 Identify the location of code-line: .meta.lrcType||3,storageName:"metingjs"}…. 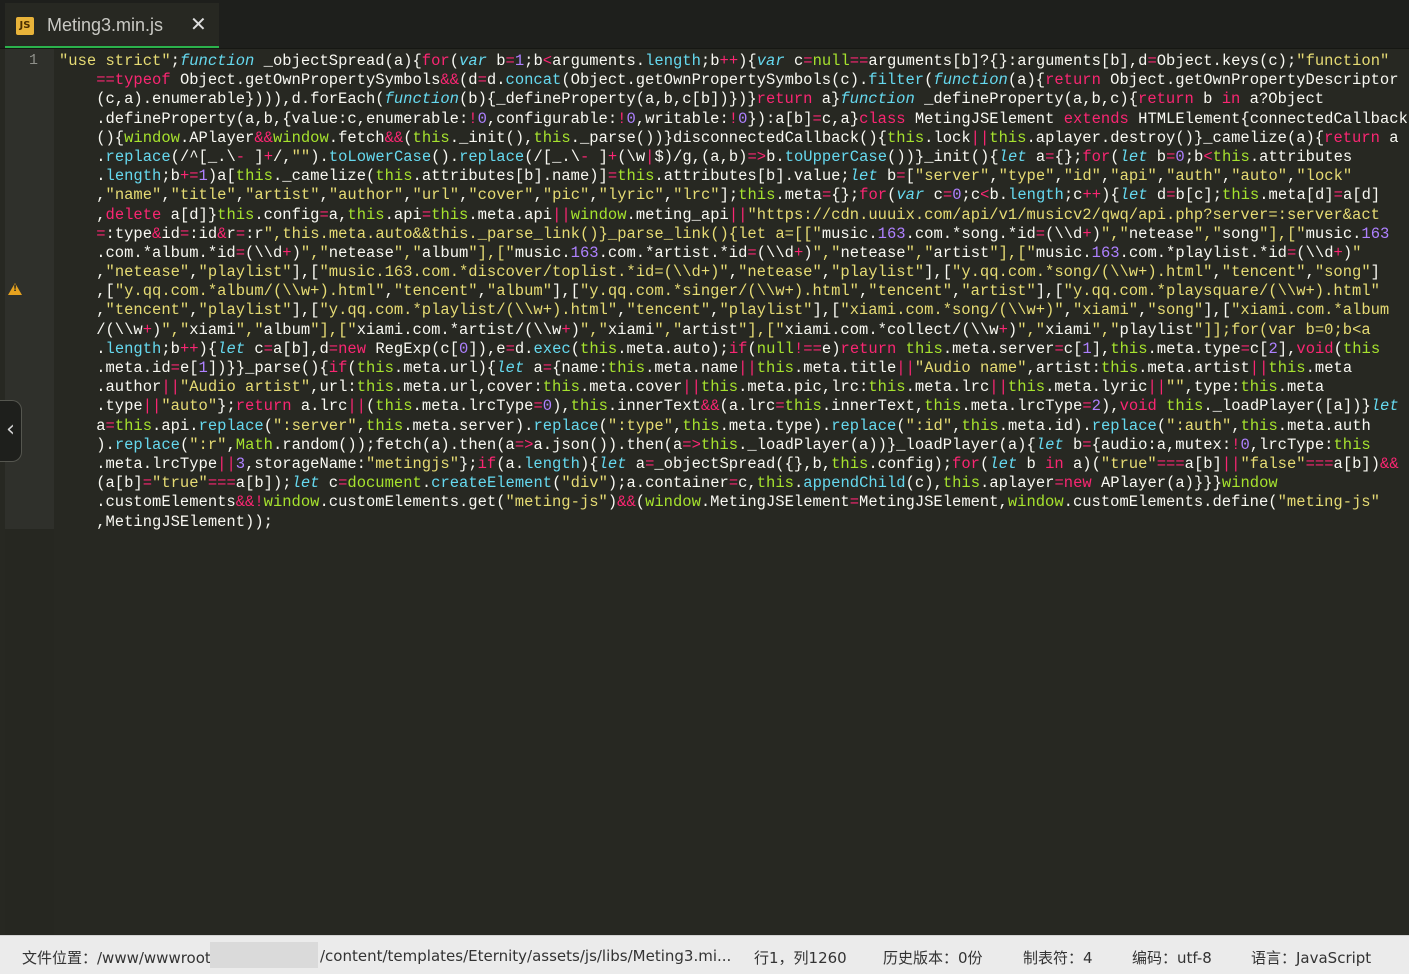
(729, 463).